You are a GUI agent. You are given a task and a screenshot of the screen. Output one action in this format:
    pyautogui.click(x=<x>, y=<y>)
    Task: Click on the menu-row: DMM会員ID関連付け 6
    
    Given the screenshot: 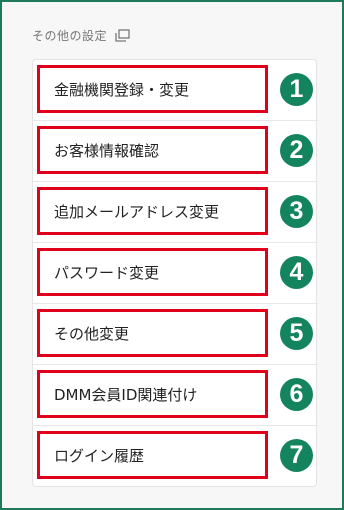 What is the action you would take?
    pyautogui.click(x=175, y=395)
    